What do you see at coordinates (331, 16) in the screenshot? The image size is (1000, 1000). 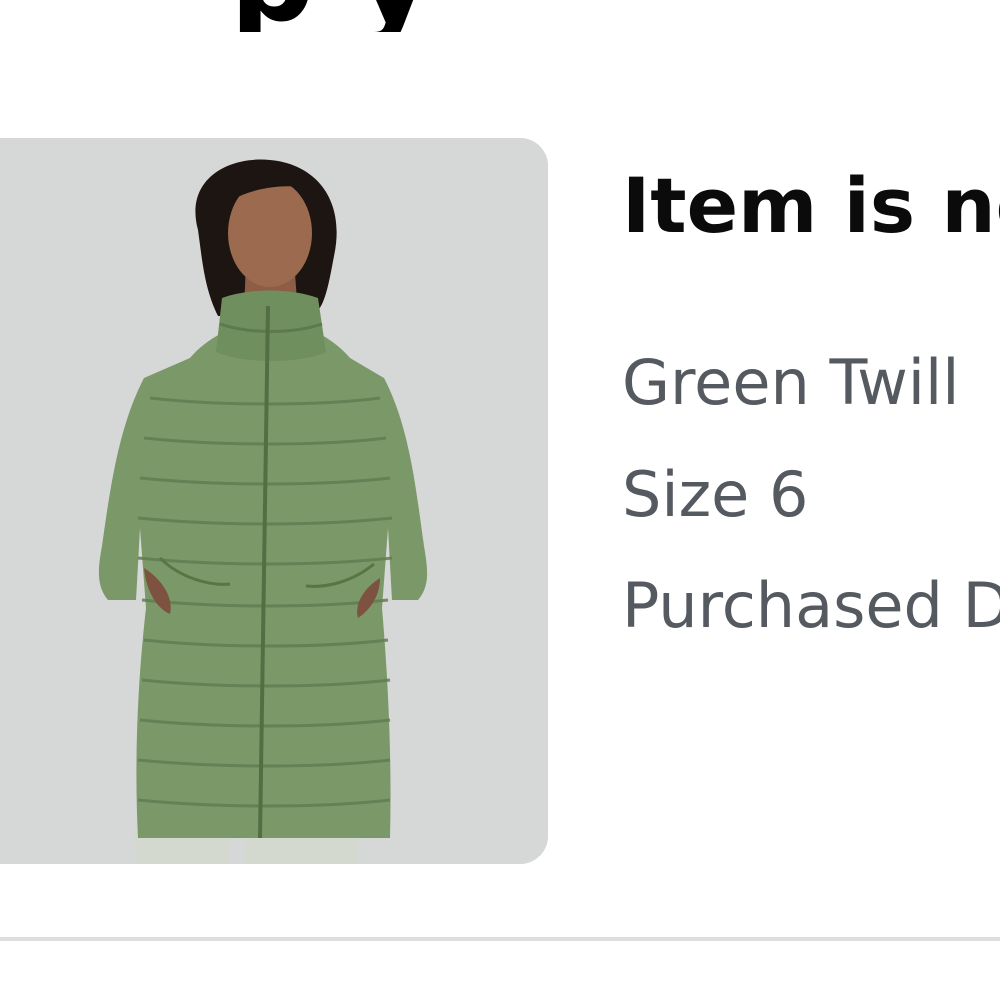 I see `page-heading: p y` at bounding box center [331, 16].